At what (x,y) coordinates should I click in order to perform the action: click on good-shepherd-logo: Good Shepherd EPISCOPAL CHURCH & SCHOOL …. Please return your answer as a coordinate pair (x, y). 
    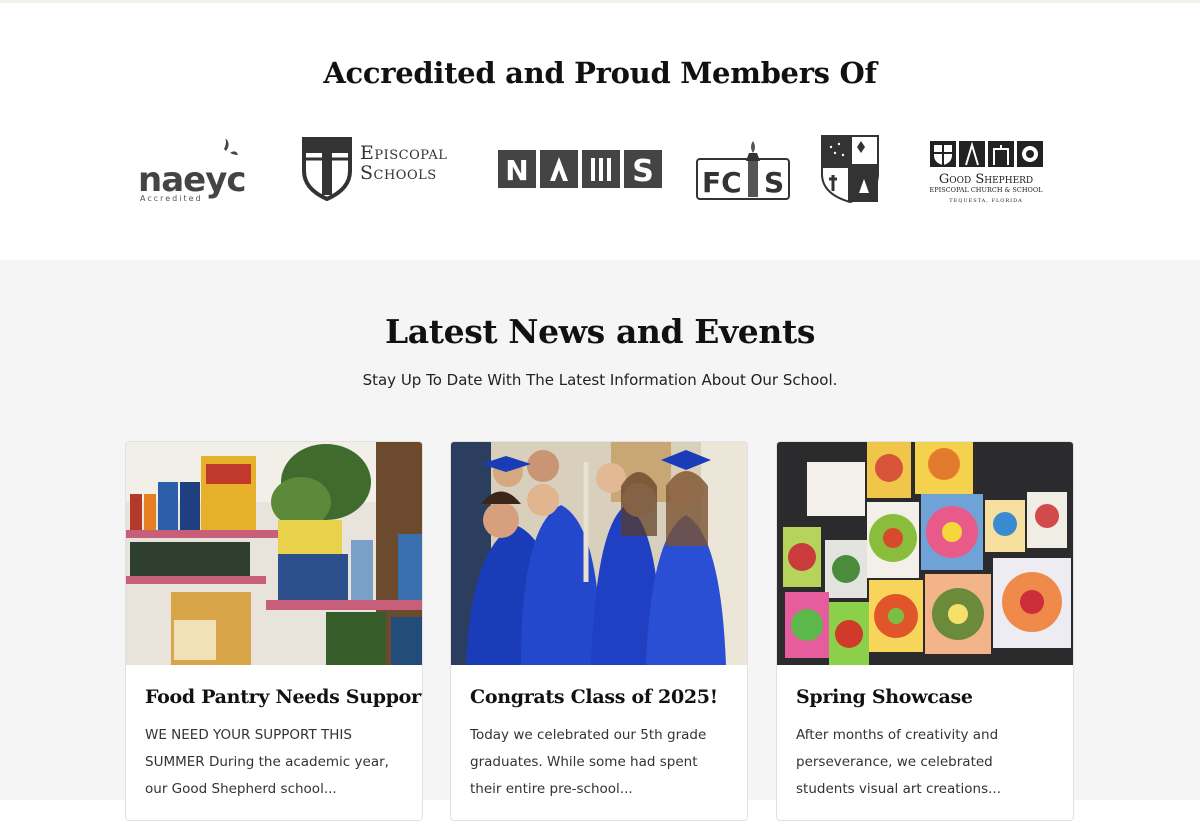
    Looking at the image, I should click on (986, 173).